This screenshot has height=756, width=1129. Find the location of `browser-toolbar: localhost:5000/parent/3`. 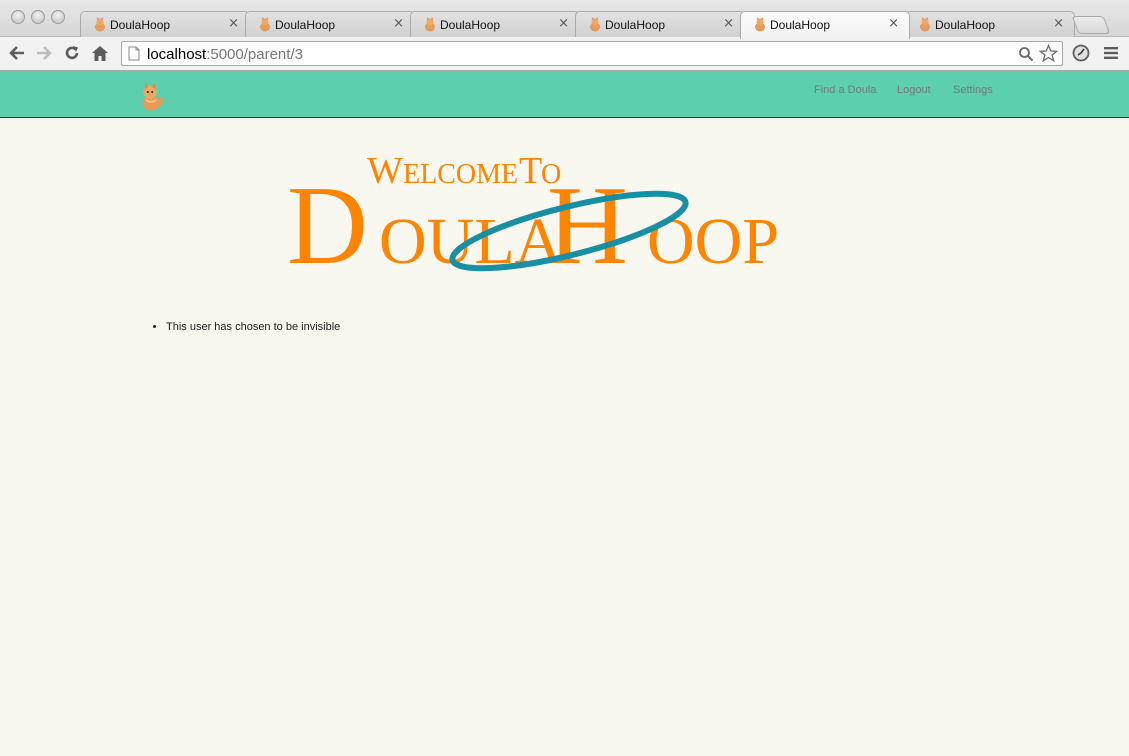

browser-toolbar: localhost:5000/parent/3 is located at coordinates (564, 54).